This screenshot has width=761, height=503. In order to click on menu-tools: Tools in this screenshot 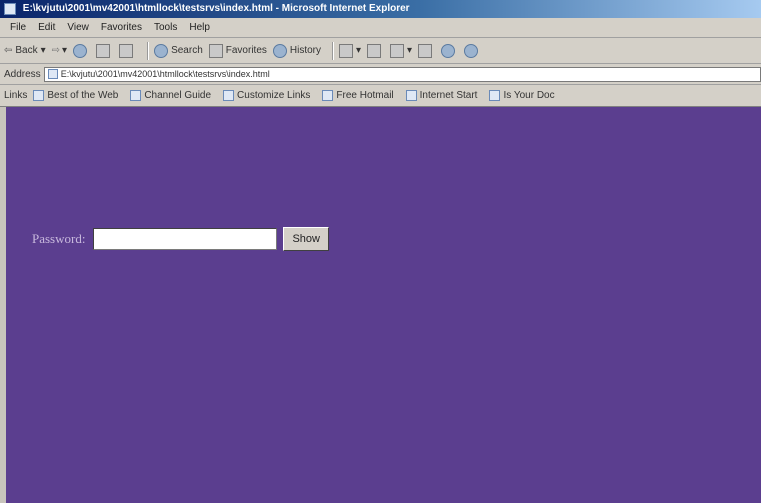, I will do `click(165, 27)`.